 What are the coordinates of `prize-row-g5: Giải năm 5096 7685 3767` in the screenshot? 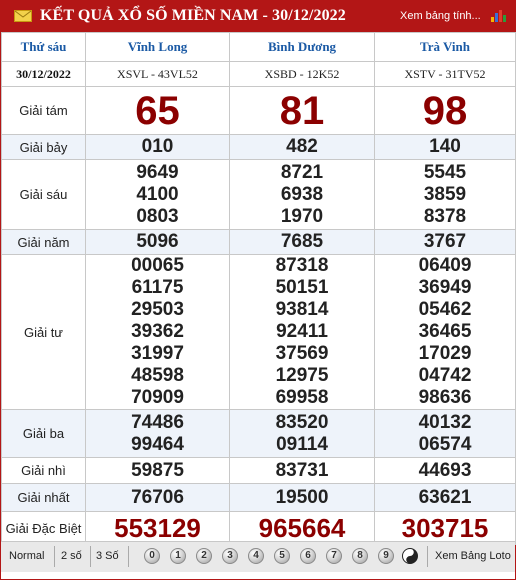 It's located at (258, 242).